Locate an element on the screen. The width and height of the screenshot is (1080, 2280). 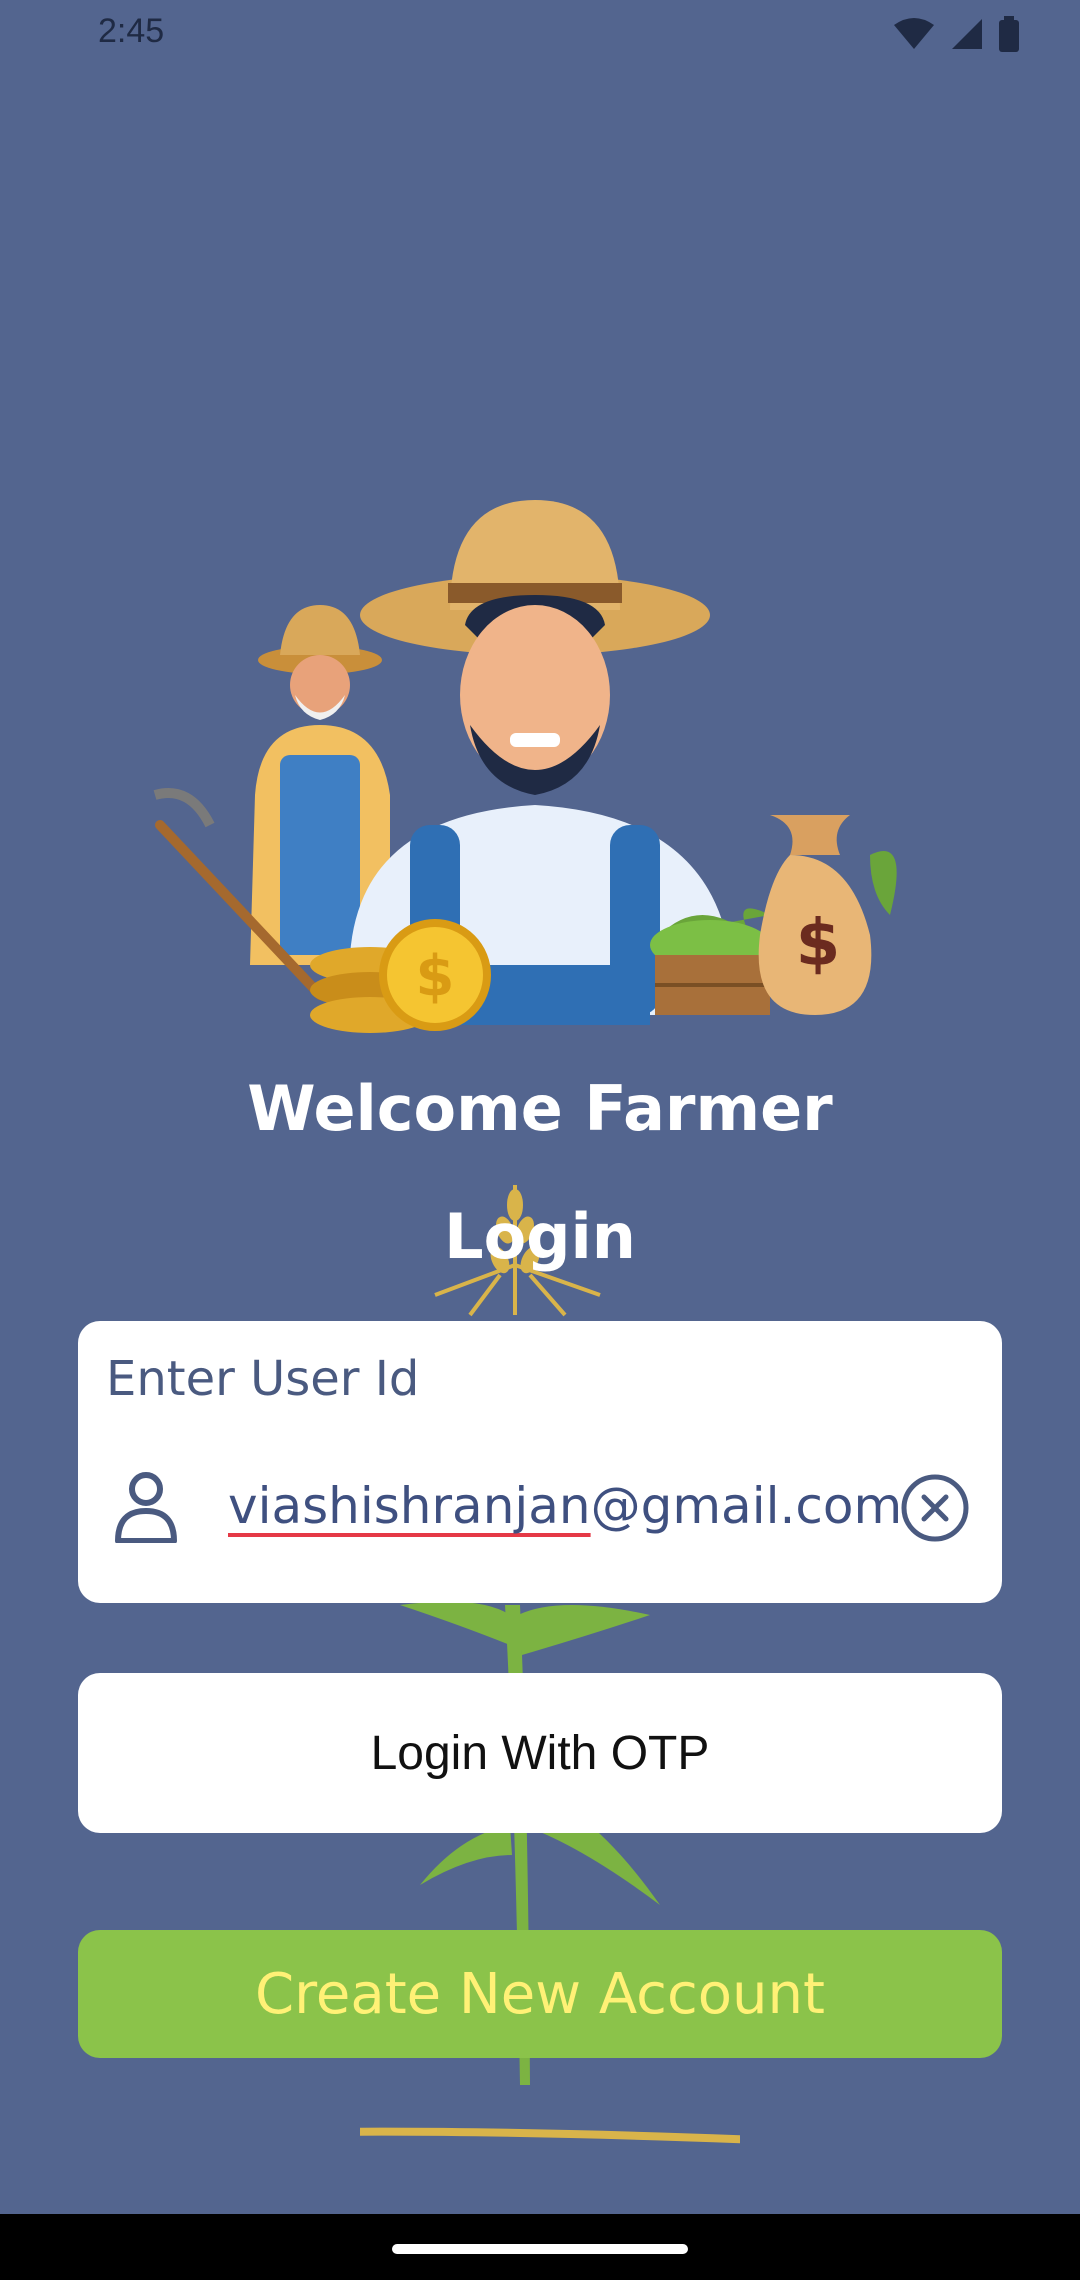
user-id-value-underlined: viashishranjan is located at coordinates (409, 1506).